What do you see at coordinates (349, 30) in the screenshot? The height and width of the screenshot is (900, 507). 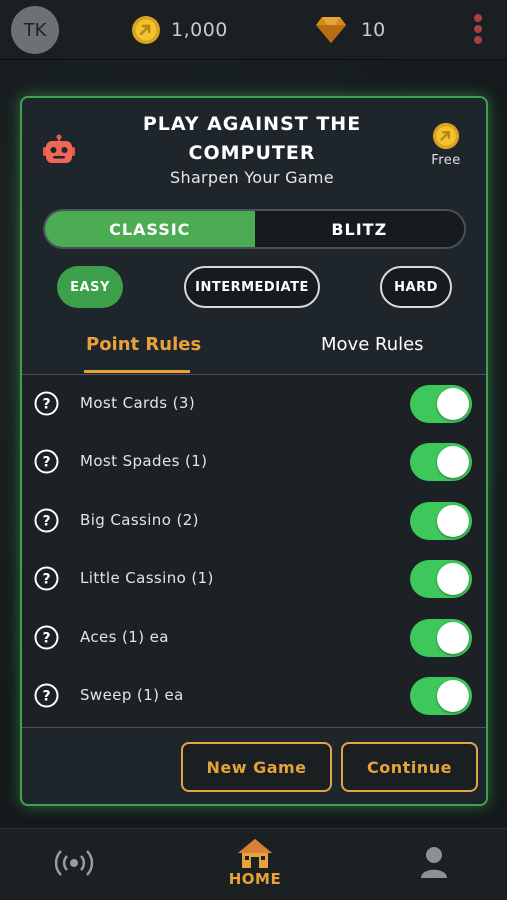 I see `gem-balance: 10` at bounding box center [349, 30].